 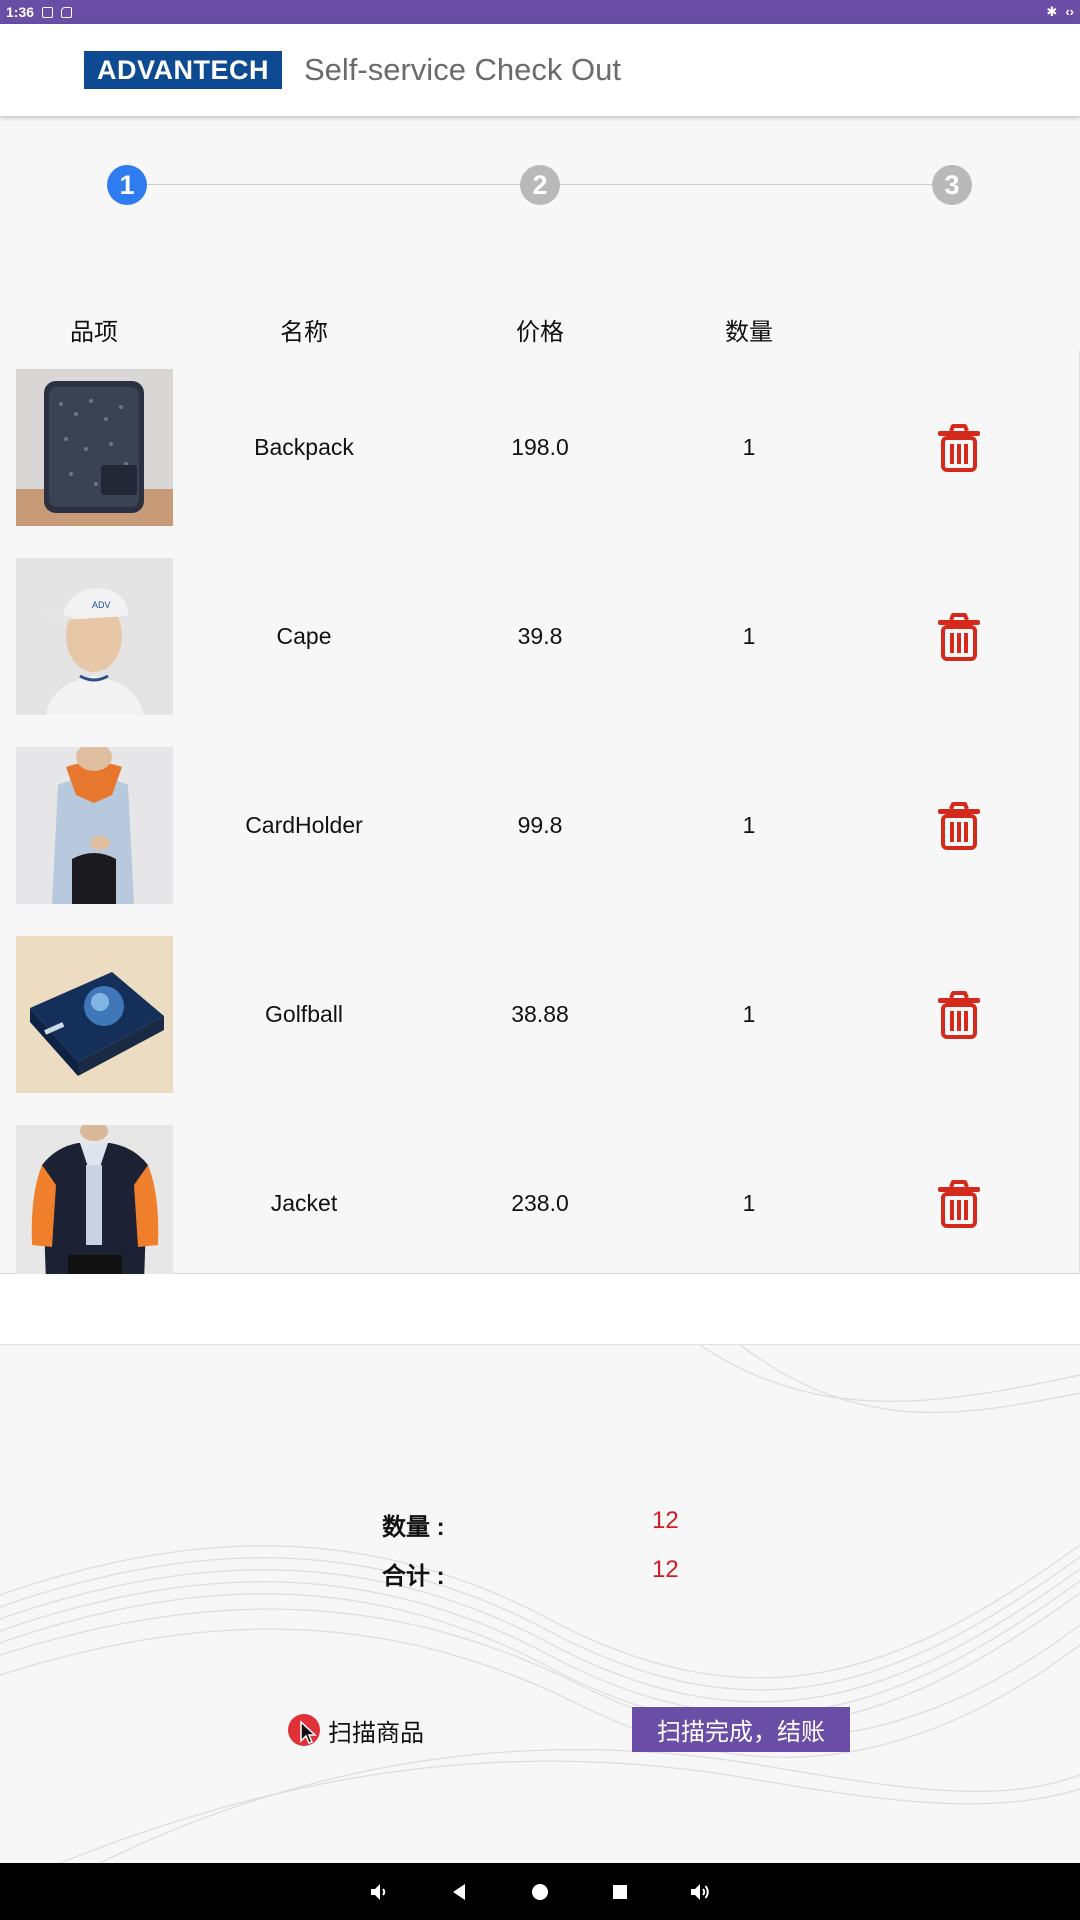 I want to click on product-price: 38.88, so click(x=540, y=1014).